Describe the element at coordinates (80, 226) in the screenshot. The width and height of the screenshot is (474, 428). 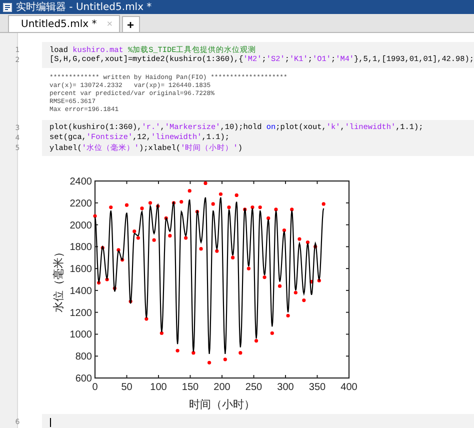
I see `tick-label: 2000` at that location.